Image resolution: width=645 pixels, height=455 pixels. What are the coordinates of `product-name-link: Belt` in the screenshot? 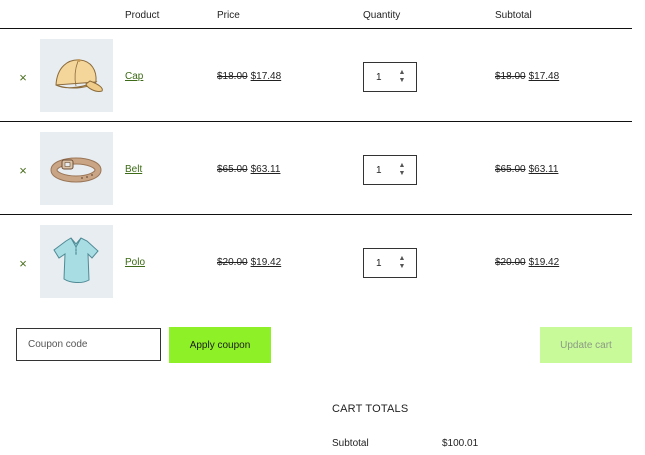 It's located at (133, 169).